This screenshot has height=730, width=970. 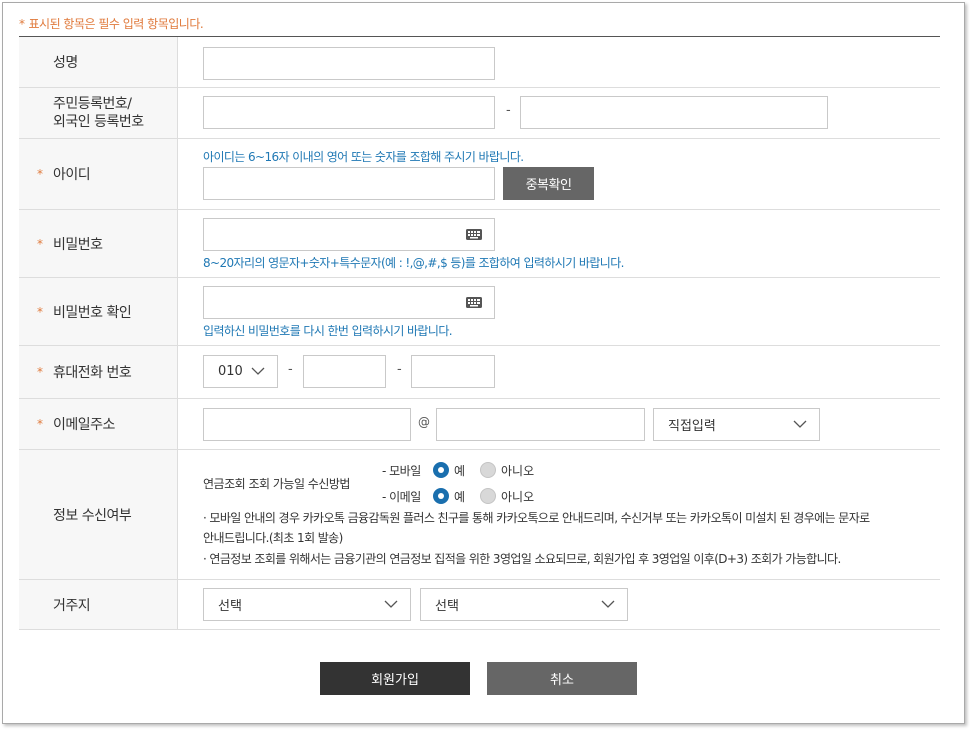 What do you see at coordinates (363, 157) in the screenshot?
I see `userid-hint: 아이디는 6~16자 이내의 영어 또는 숫자를 조합해 주시기 바랍니다.` at bounding box center [363, 157].